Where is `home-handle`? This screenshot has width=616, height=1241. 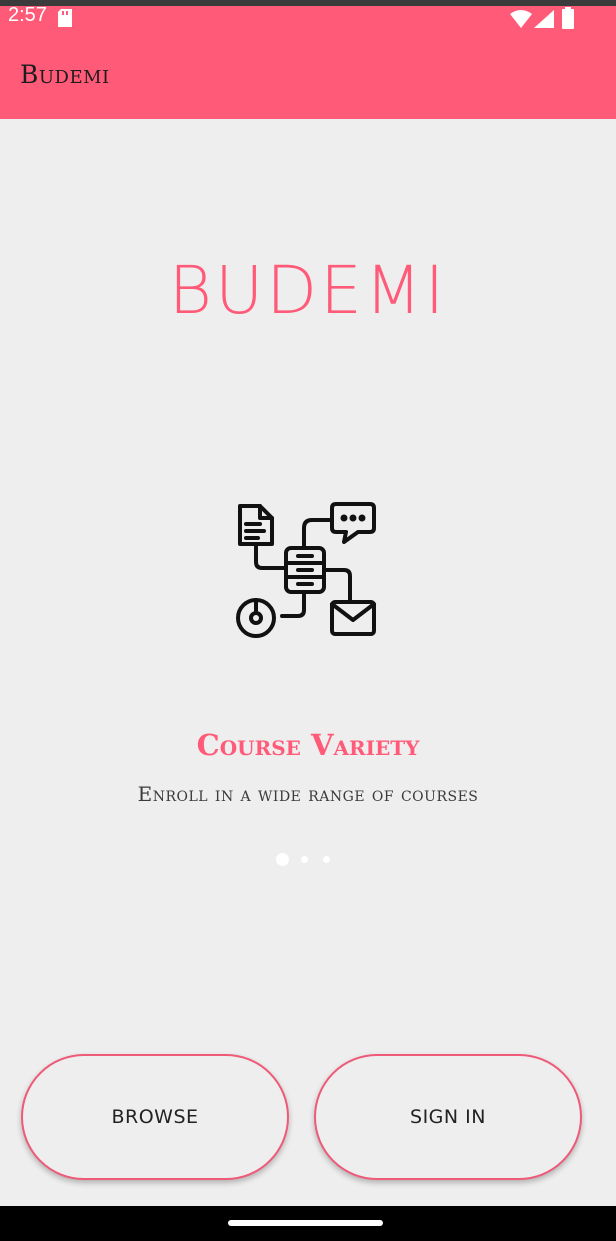 home-handle is located at coordinates (305, 1223).